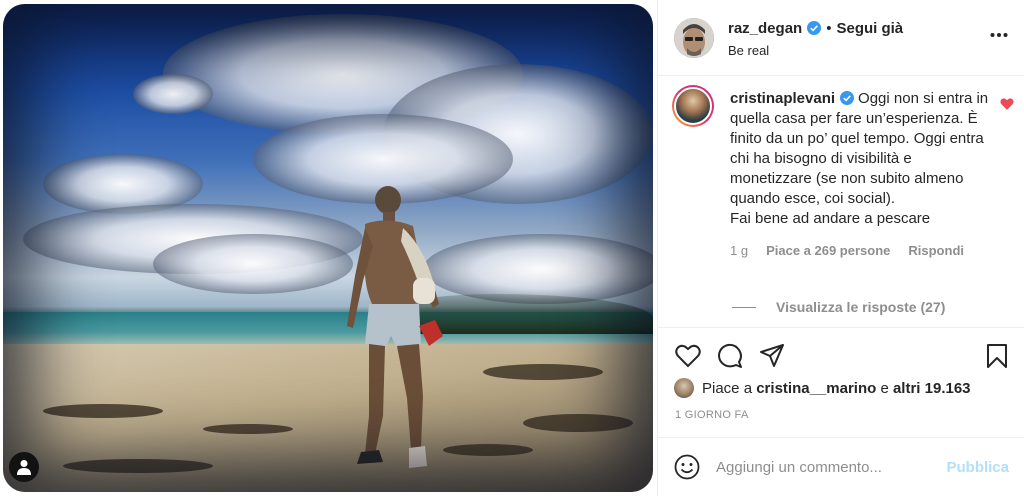 The width and height of the screenshot is (1024, 496). Describe the element at coordinates (24, 467) in the screenshot. I see `user-tag-icon` at that location.